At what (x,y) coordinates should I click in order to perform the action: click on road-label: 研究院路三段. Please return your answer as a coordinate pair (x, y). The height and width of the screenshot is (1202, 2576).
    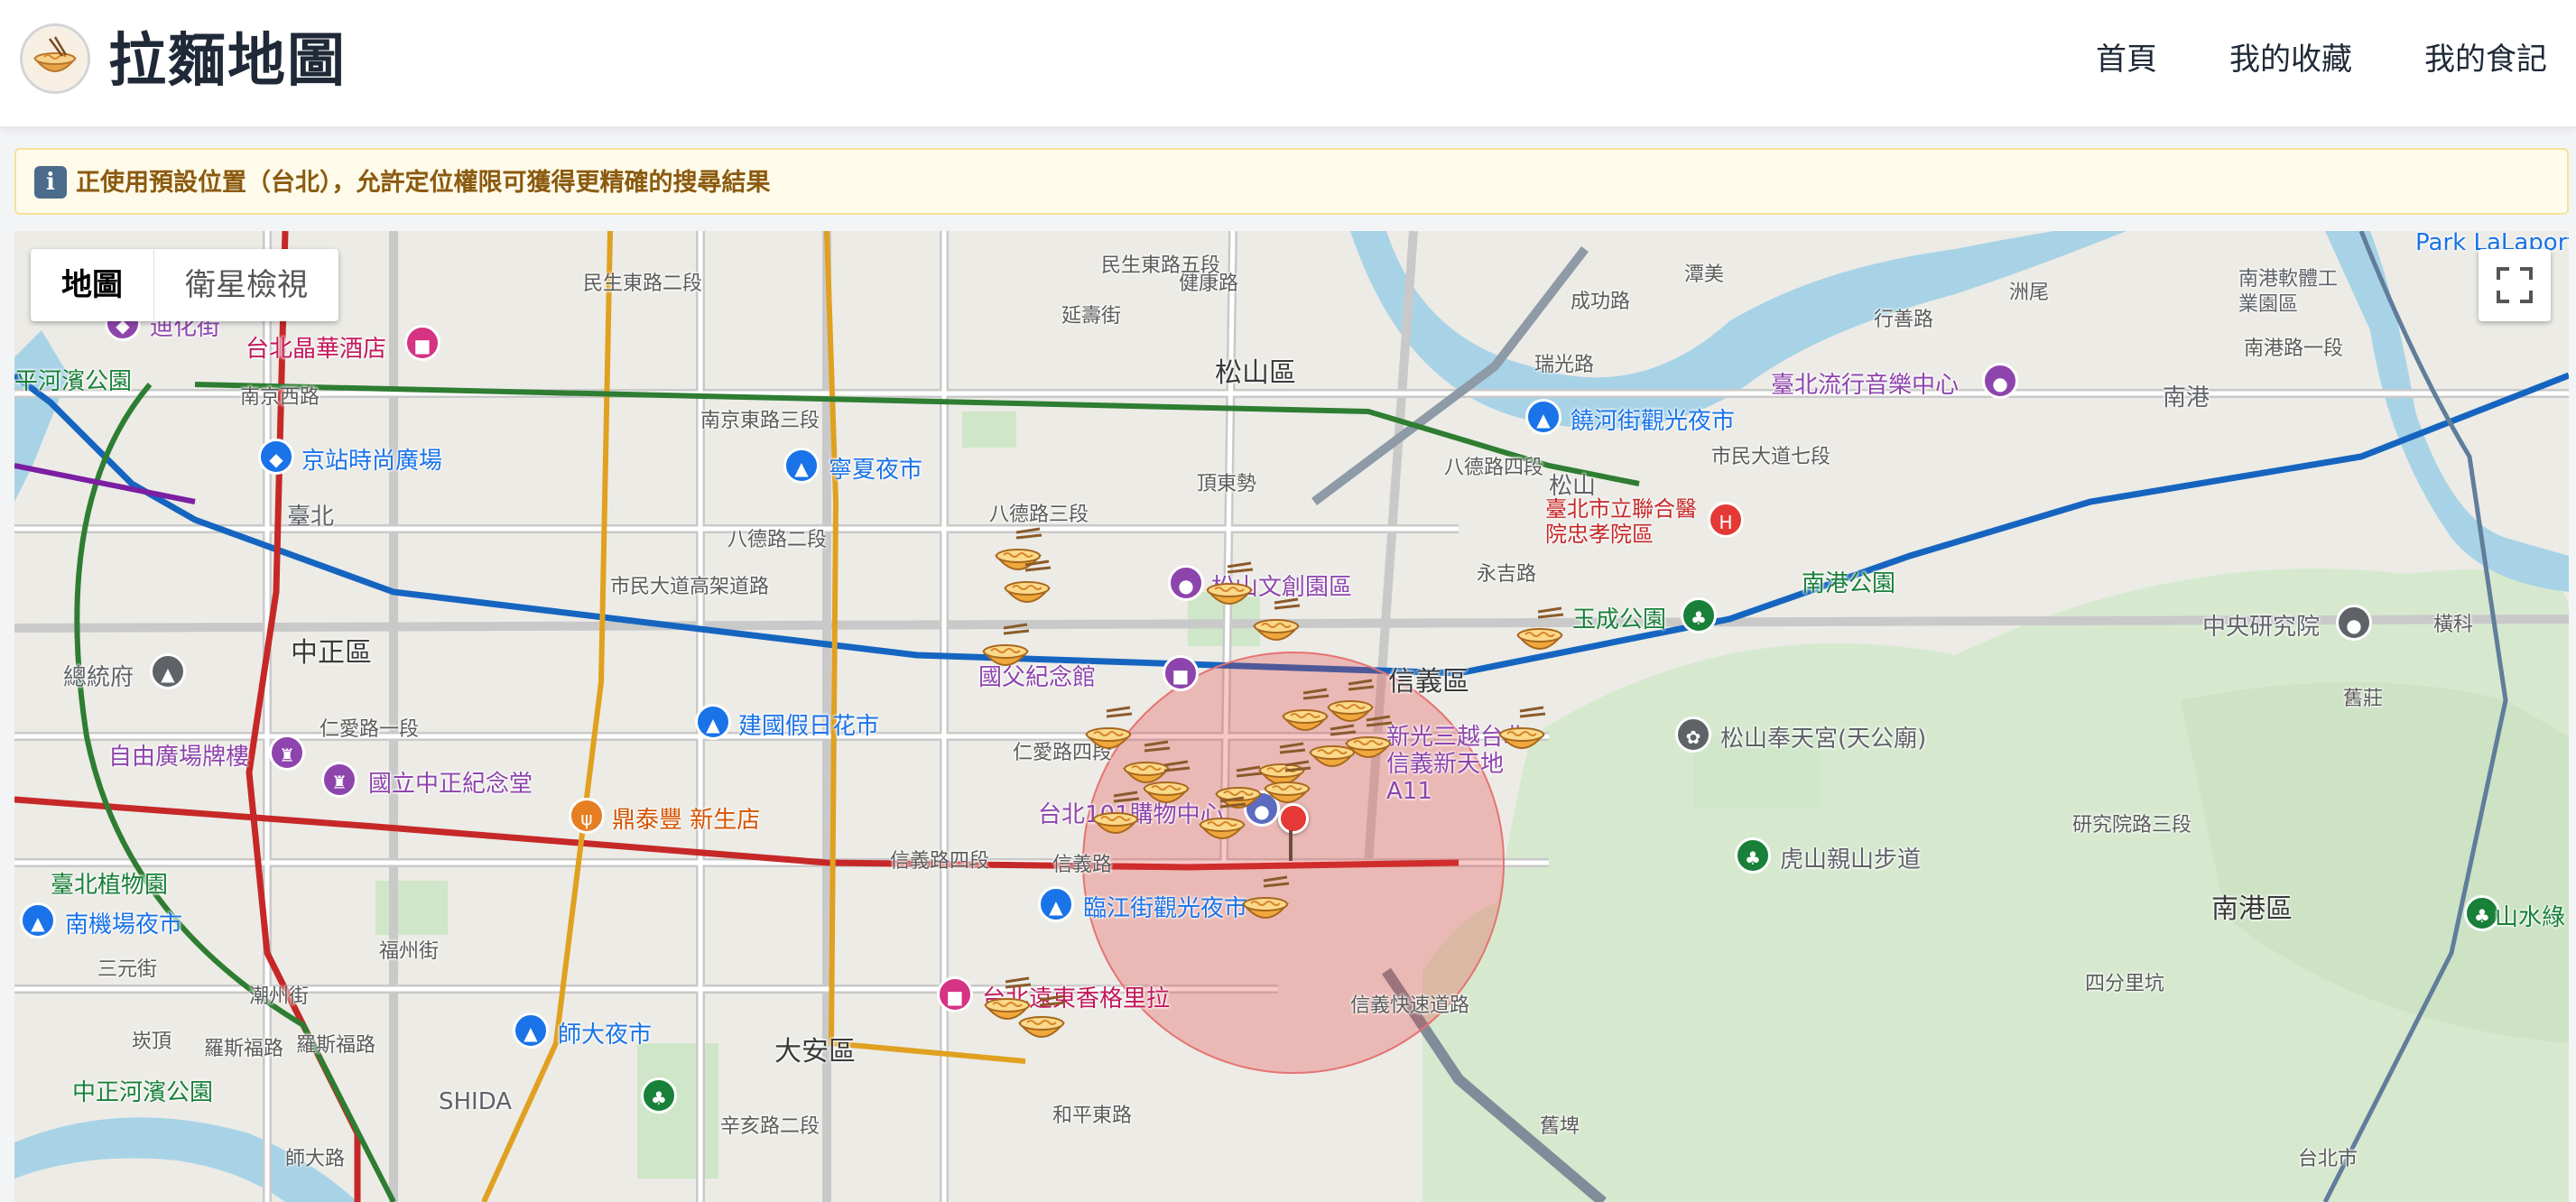
    Looking at the image, I should click on (2132, 825).